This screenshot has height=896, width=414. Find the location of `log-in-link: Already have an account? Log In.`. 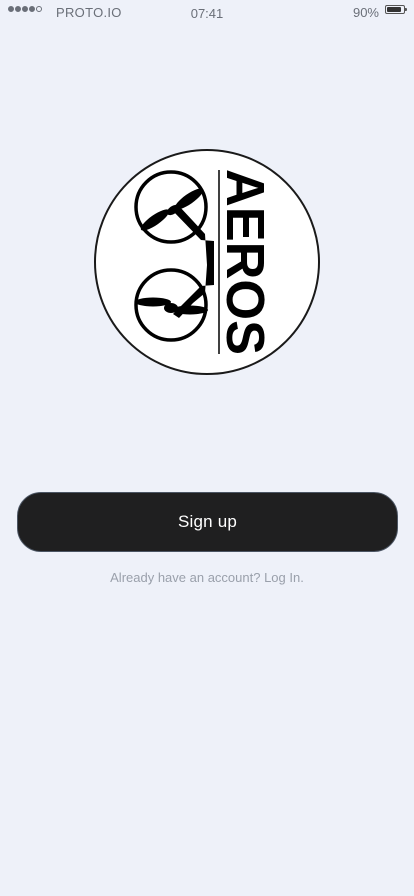

log-in-link: Already have an account? Log In. is located at coordinates (207, 577).